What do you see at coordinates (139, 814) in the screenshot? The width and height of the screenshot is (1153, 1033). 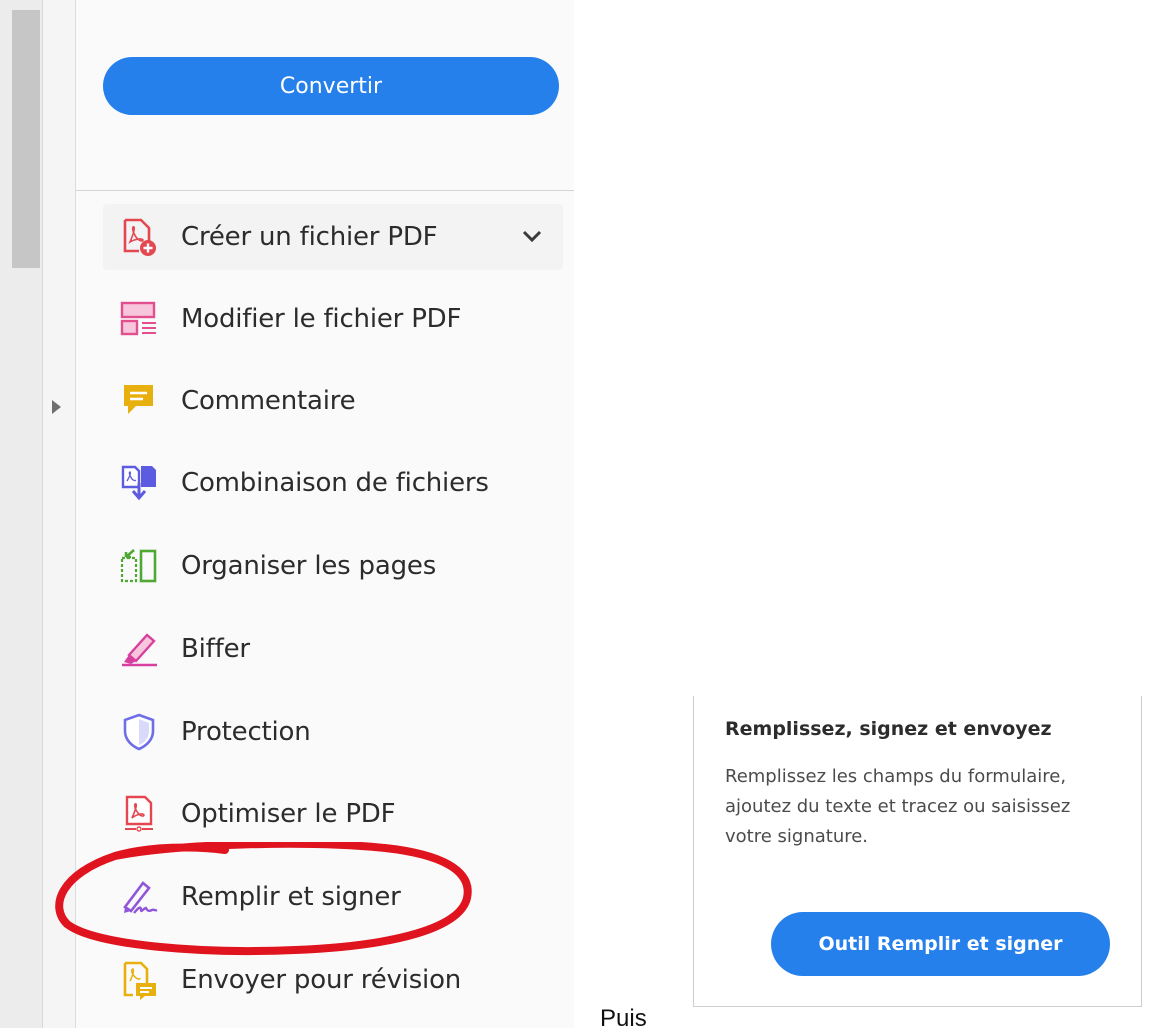 I see `optimize-pdf-icon` at bounding box center [139, 814].